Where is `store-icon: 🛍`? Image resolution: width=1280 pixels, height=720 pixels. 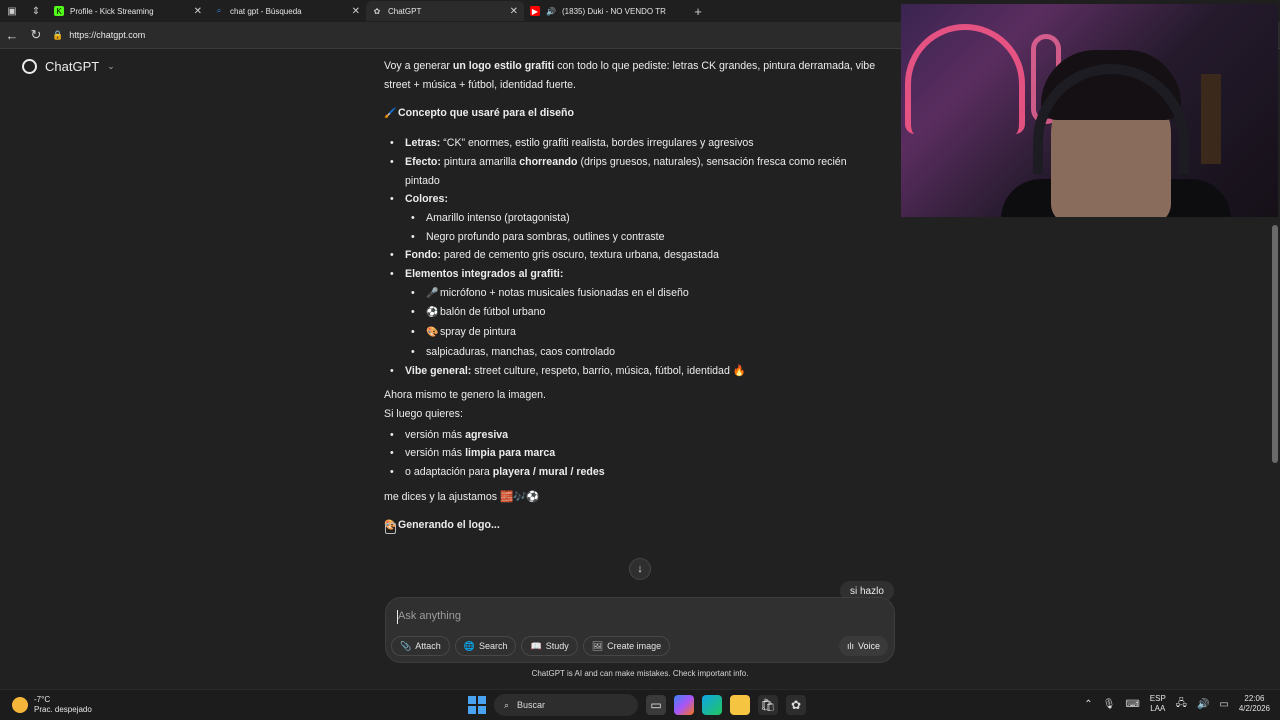 store-icon: 🛍 is located at coordinates (768, 705).